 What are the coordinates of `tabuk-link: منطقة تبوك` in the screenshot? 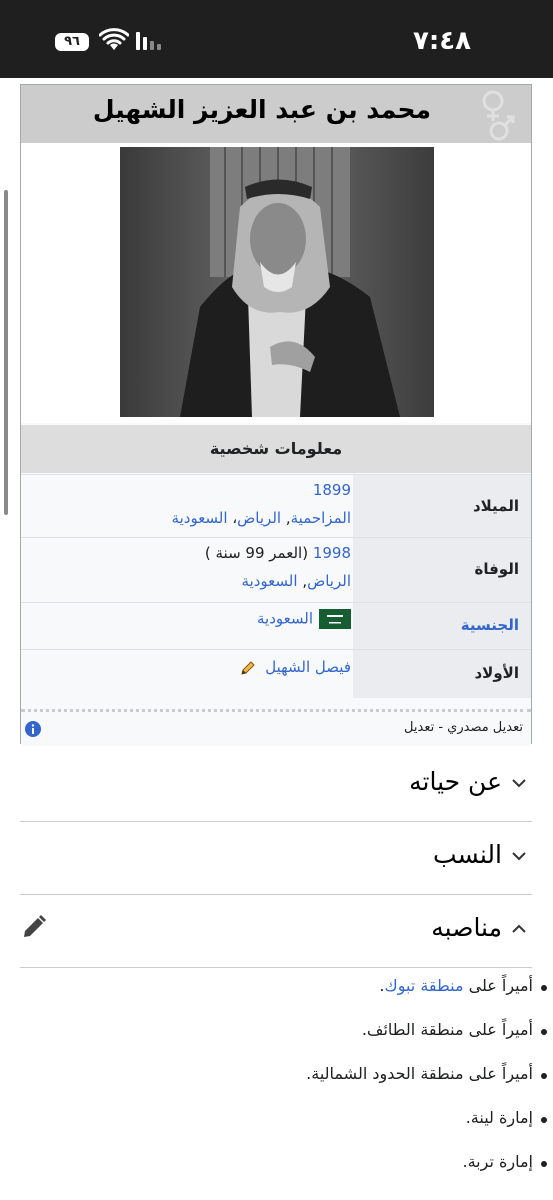 It's located at (424, 985).